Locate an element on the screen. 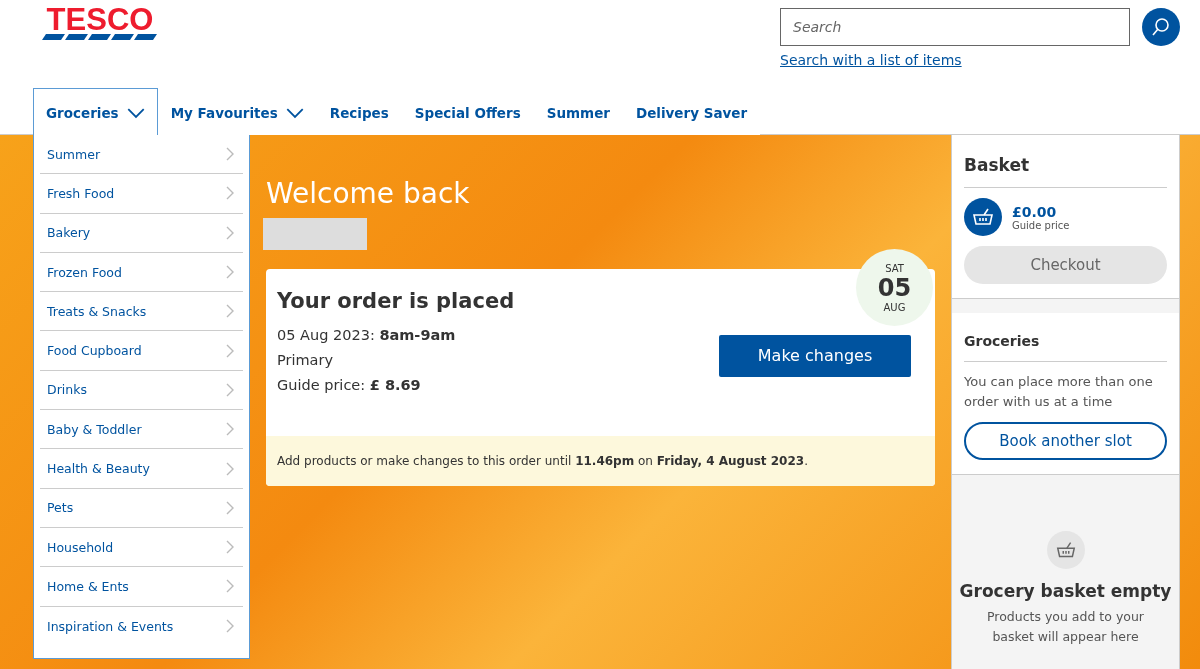  search-button is located at coordinates (1161, 27).